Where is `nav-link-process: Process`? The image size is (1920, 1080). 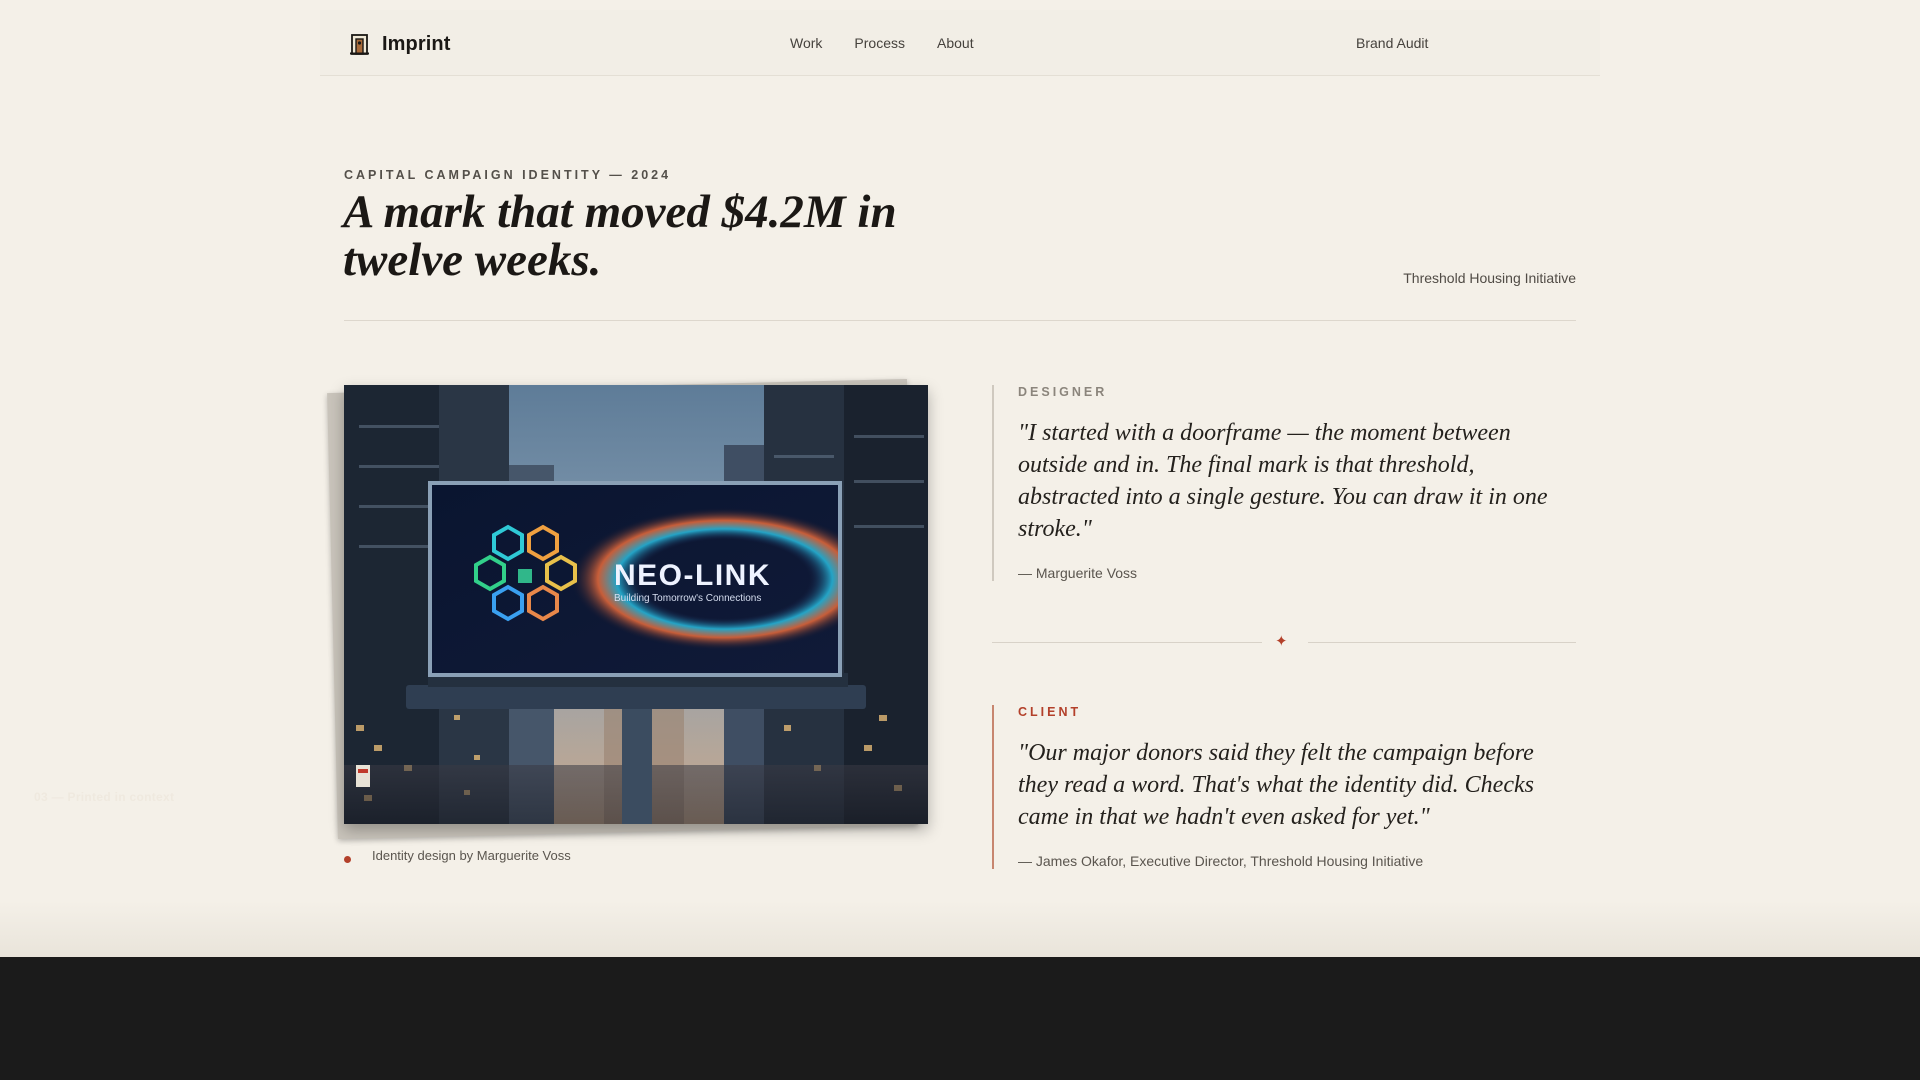
nav-link-process: Process is located at coordinates (879, 43).